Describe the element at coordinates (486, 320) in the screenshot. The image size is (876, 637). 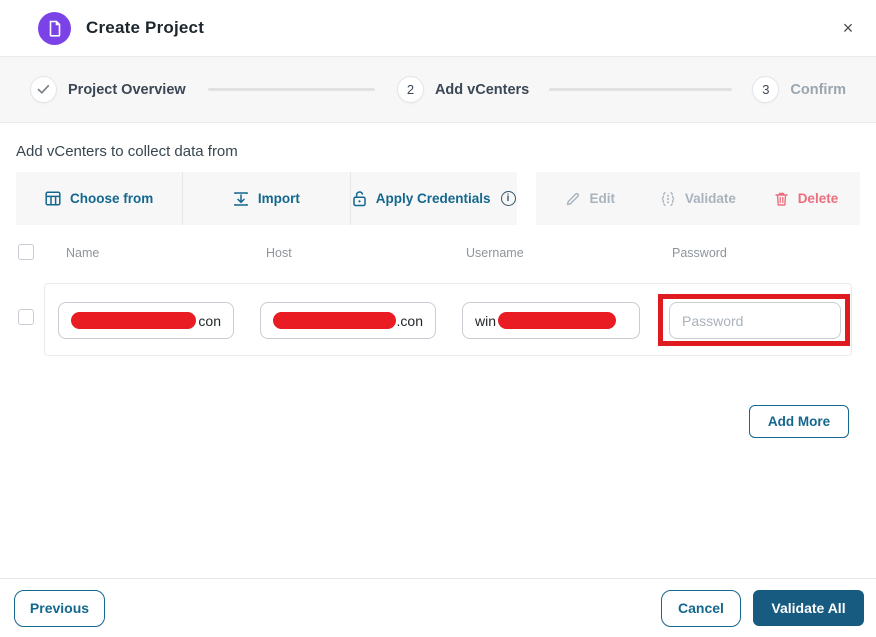
I see `username-prefix-text: win` at that location.